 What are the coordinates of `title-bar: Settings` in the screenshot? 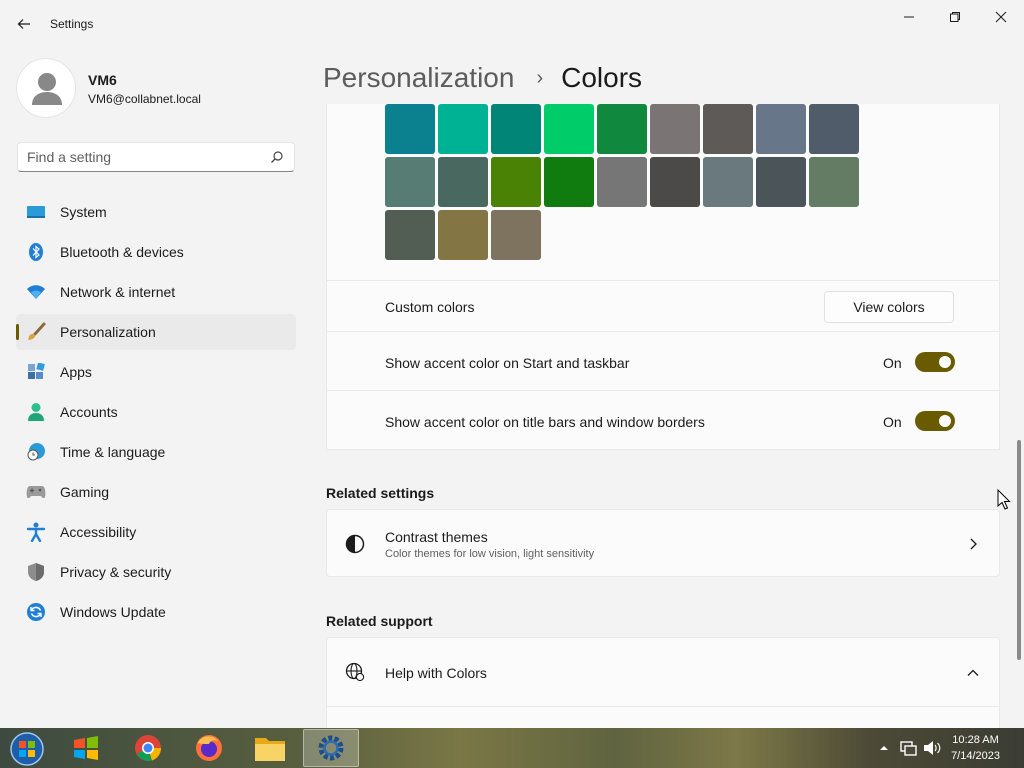 It's located at (512, 20).